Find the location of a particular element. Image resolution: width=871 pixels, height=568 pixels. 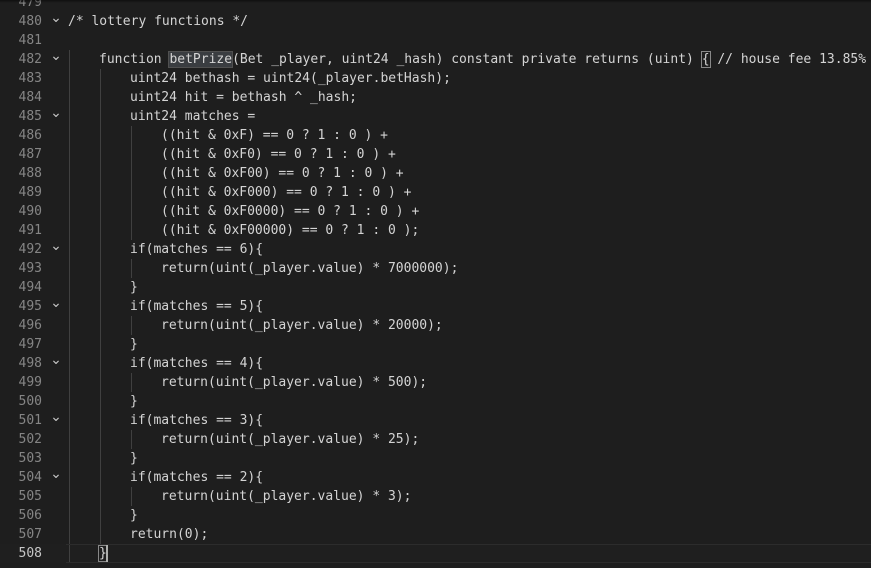

code-line: 485 ⌄ uint24 matches = is located at coordinates (435, 116).